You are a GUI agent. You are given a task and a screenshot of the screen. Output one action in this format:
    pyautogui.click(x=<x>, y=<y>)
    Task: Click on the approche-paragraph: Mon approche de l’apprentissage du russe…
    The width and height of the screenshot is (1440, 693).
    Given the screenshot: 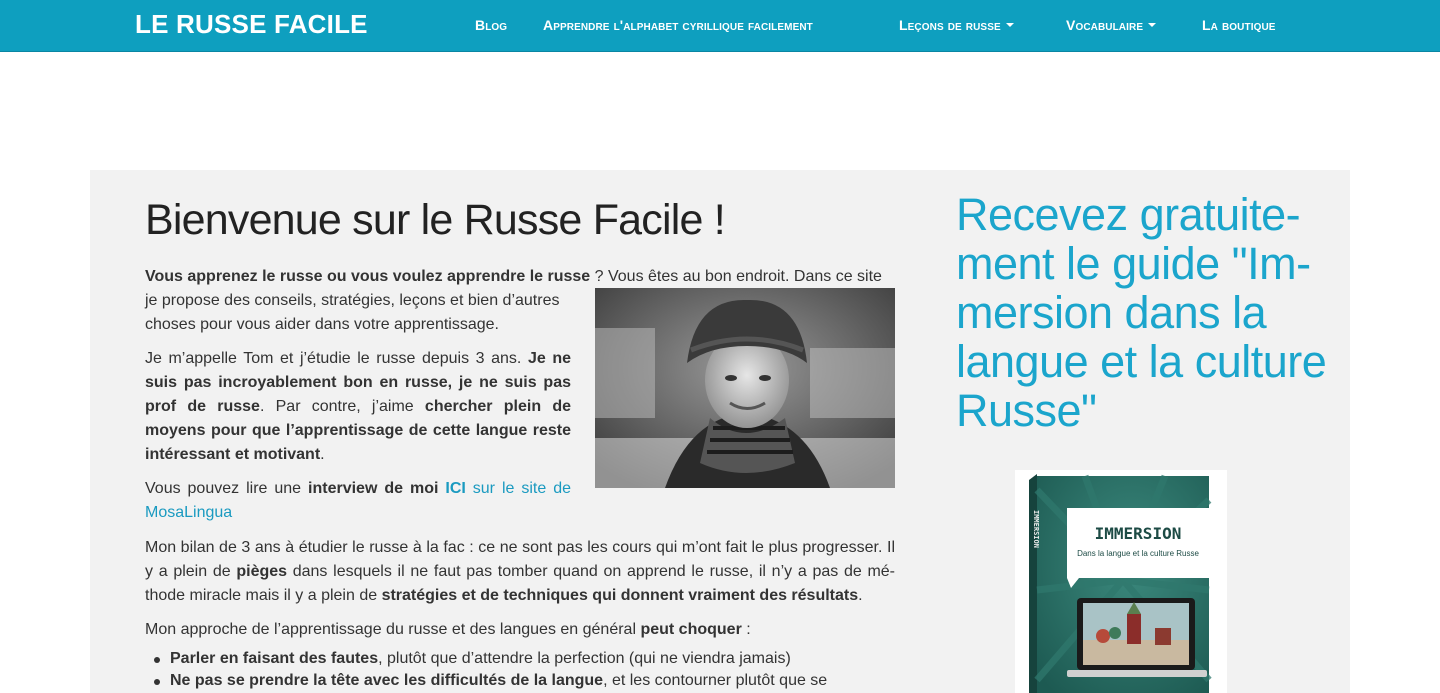 What is the action you would take?
    pyautogui.click(x=520, y=630)
    